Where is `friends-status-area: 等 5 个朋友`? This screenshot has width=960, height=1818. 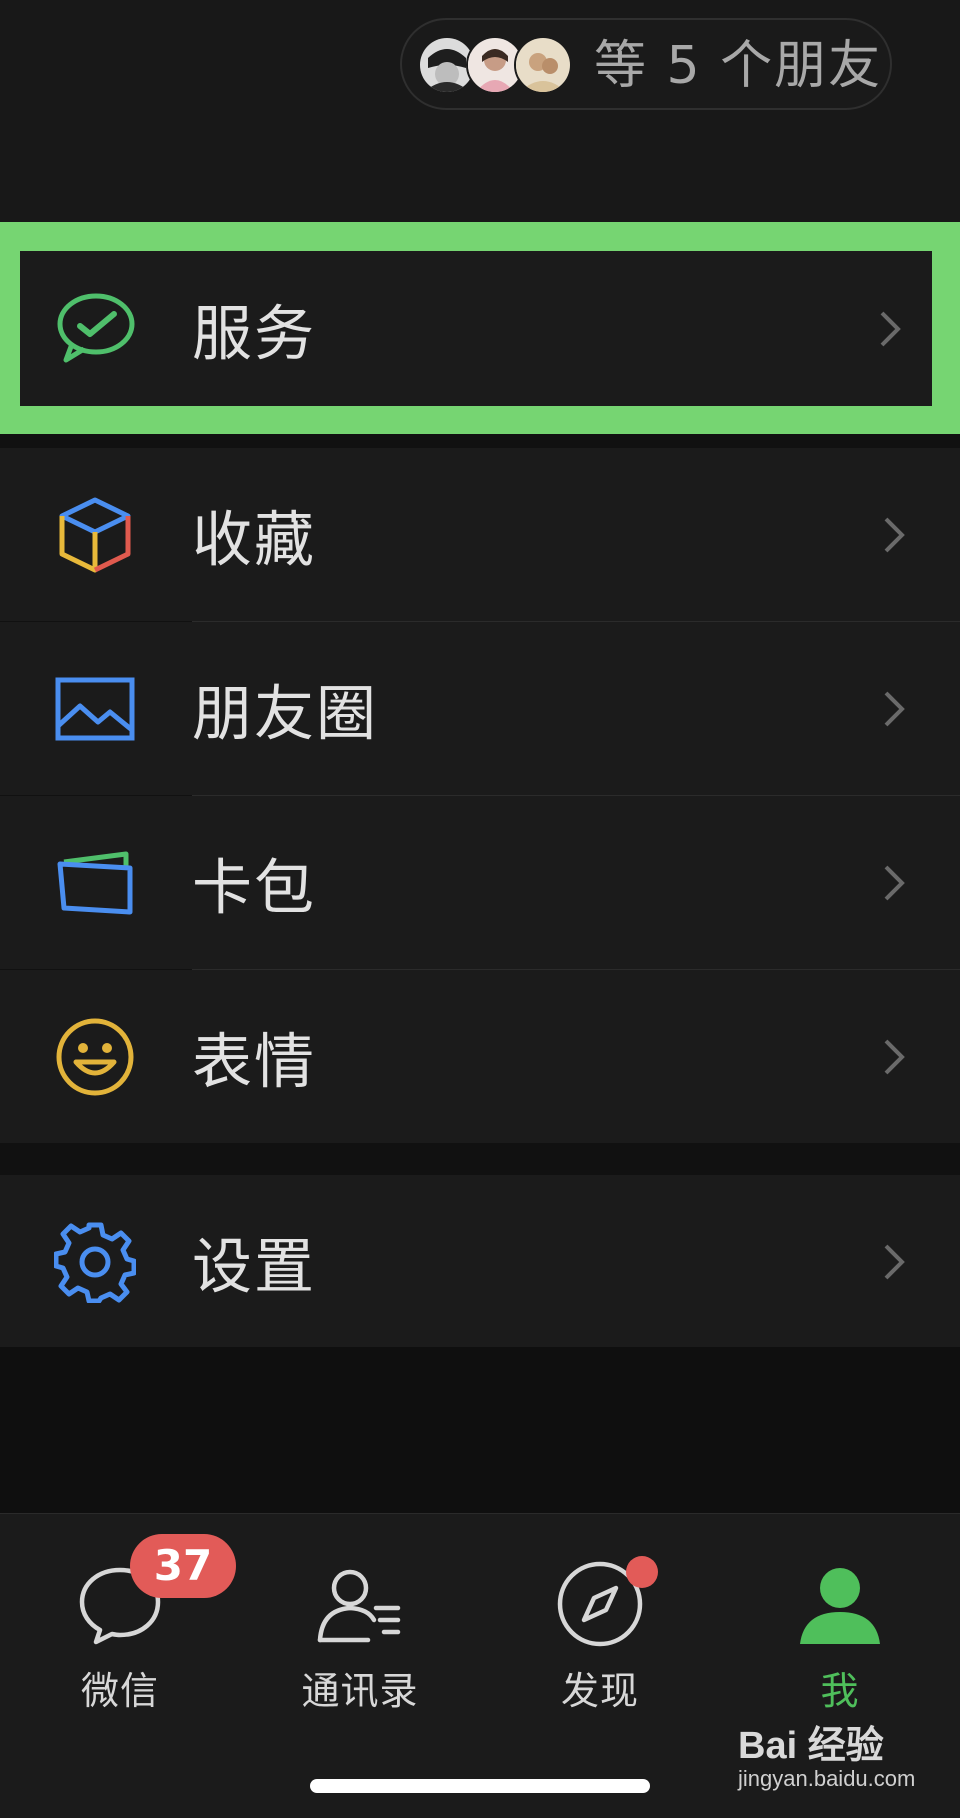 friends-status-area: 等 5 个朋友 is located at coordinates (480, 111).